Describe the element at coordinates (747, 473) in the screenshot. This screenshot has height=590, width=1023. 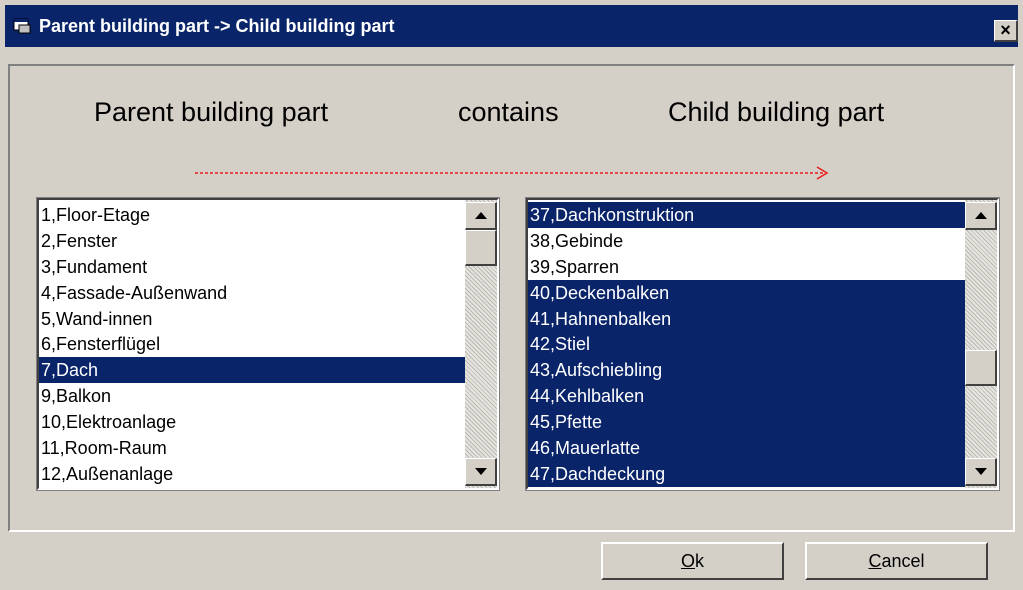
I see `child-list-item: 47,Dachdeckung` at that location.